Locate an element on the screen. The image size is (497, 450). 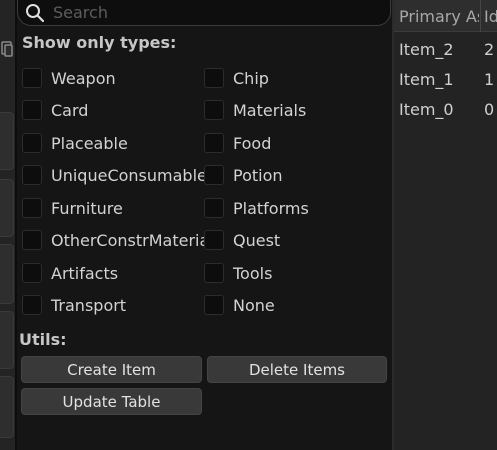
filter-option: Quest is located at coordinates (242, 240).